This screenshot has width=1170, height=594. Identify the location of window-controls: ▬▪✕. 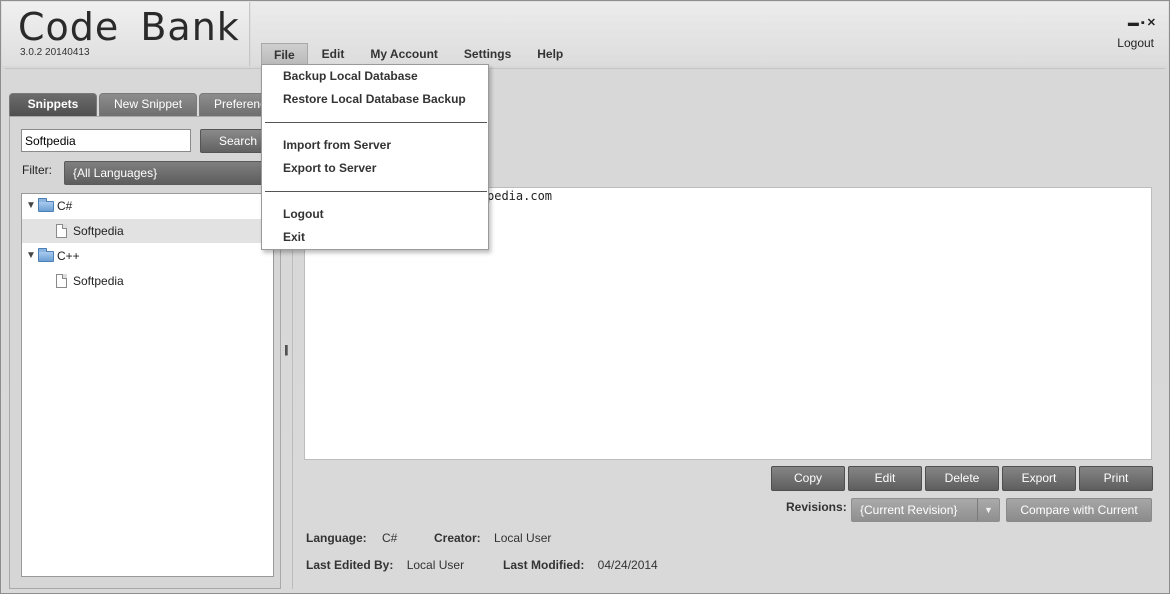
(1143, 22).